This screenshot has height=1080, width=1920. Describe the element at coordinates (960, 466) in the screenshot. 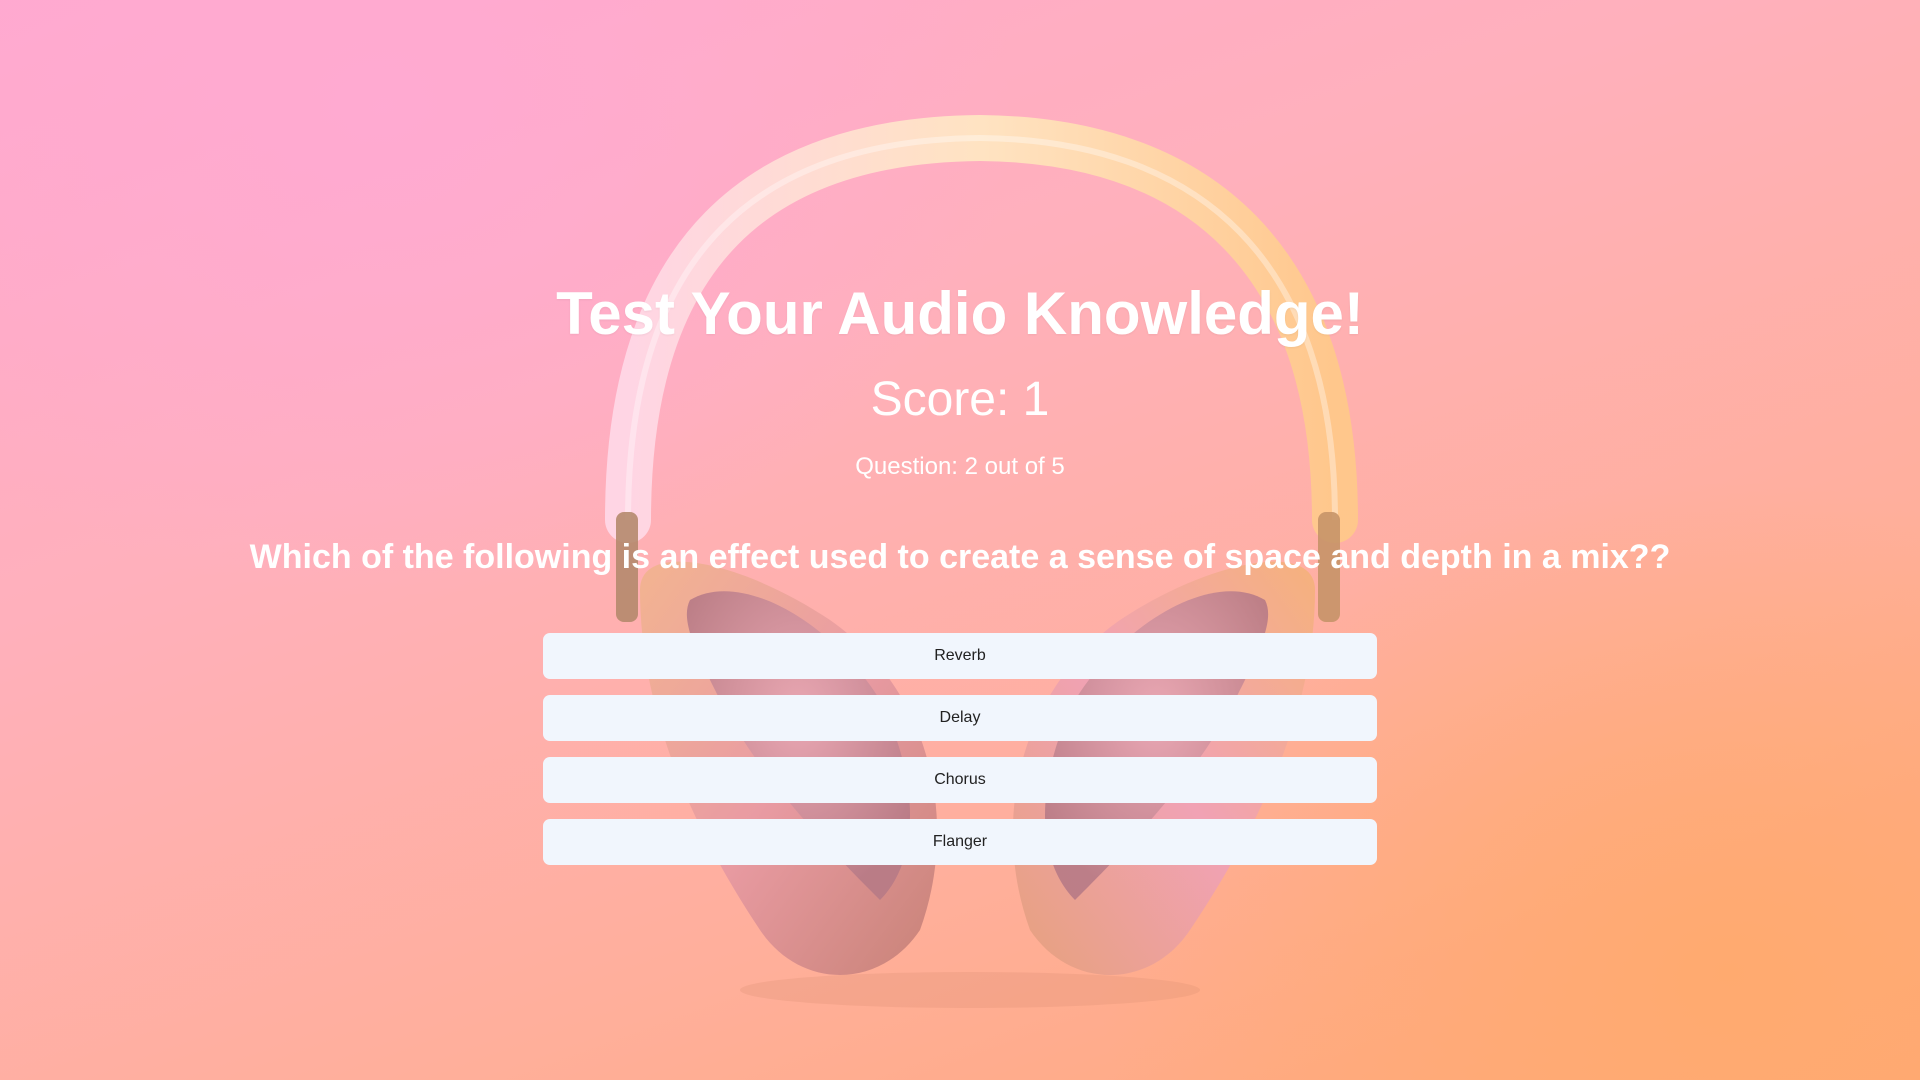

I see `question-progress: Question: 2 out of 5` at that location.